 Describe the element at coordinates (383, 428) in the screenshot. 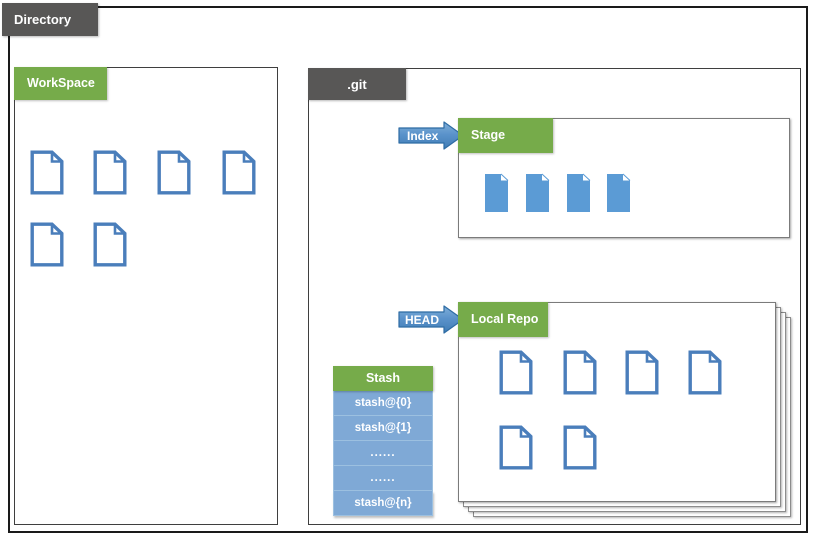

I see `stash-row: stash@{1}` at that location.